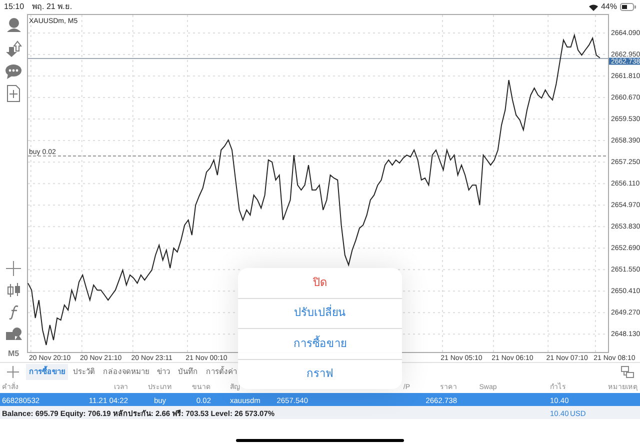 The image size is (640, 447). I want to click on timeframe-button: M5, so click(14, 354).